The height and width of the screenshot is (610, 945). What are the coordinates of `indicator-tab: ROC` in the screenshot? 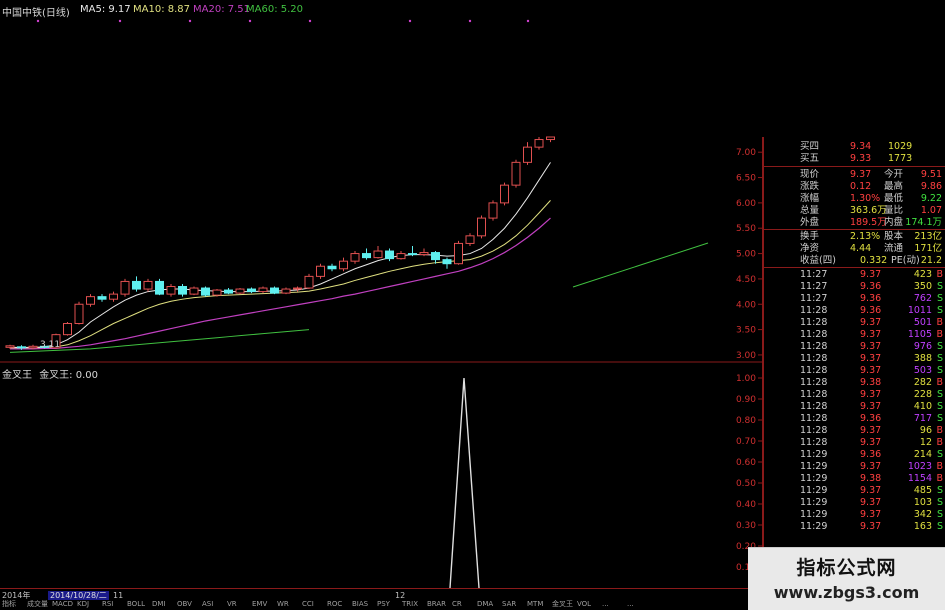 It's located at (334, 604).